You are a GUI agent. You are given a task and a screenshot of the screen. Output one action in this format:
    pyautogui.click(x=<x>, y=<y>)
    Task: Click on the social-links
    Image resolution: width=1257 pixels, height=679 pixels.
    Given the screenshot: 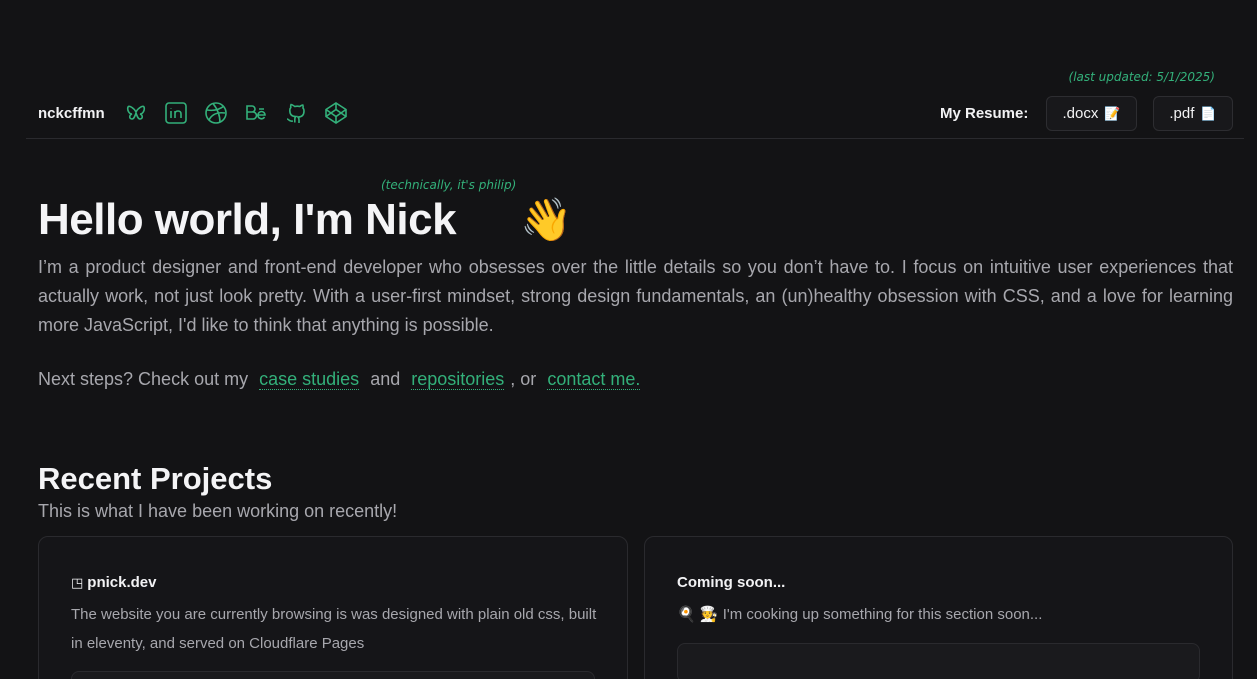 What is the action you would take?
    pyautogui.click(x=236, y=113)
    